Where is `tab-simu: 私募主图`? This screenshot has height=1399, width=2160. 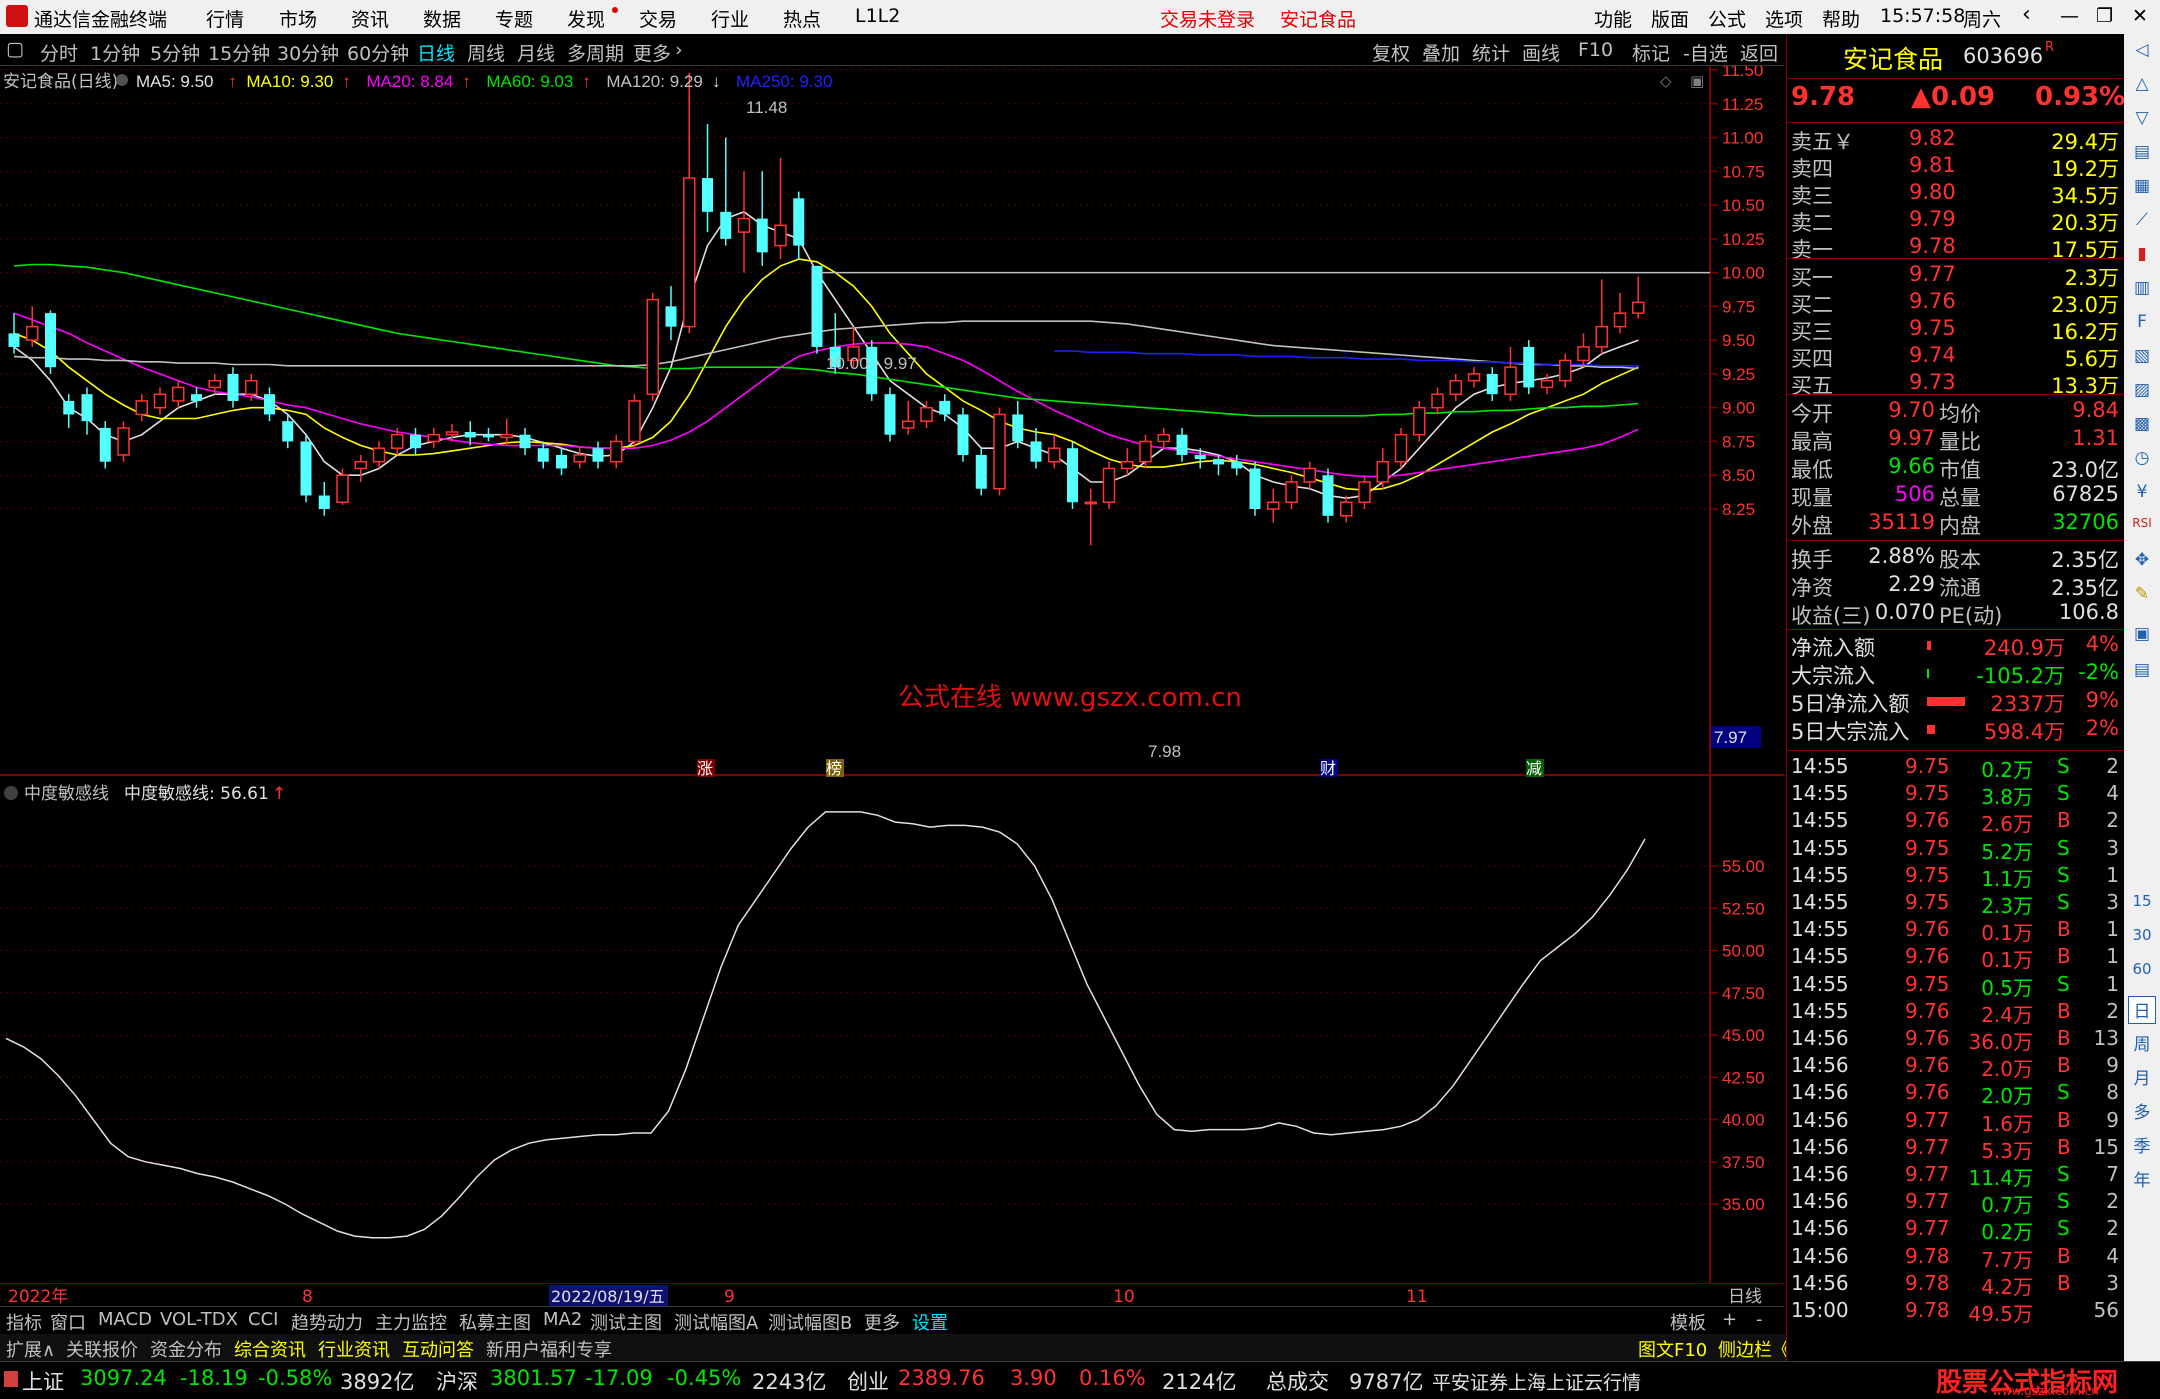
tab-simu: 私募主图 is located at coordinates (495, 1322).